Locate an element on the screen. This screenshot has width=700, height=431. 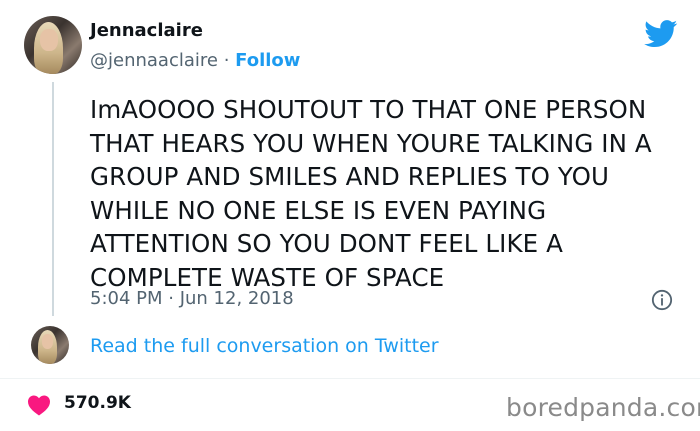
author-avatar is located at coordinates (53, 45).